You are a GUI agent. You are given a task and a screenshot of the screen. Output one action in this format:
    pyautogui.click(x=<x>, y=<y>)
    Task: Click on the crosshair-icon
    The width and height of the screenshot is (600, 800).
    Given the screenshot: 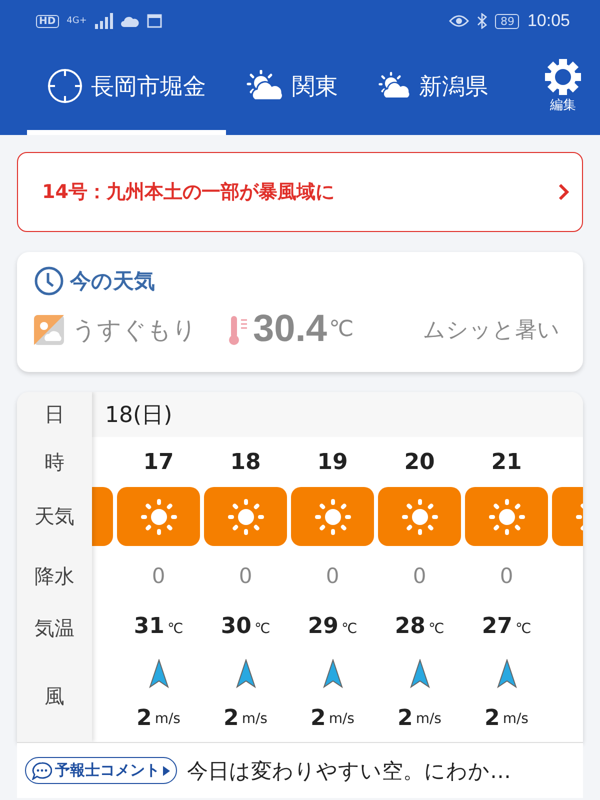 What is the action you would take?
    pyautogui.click(x=65, y=86)
    